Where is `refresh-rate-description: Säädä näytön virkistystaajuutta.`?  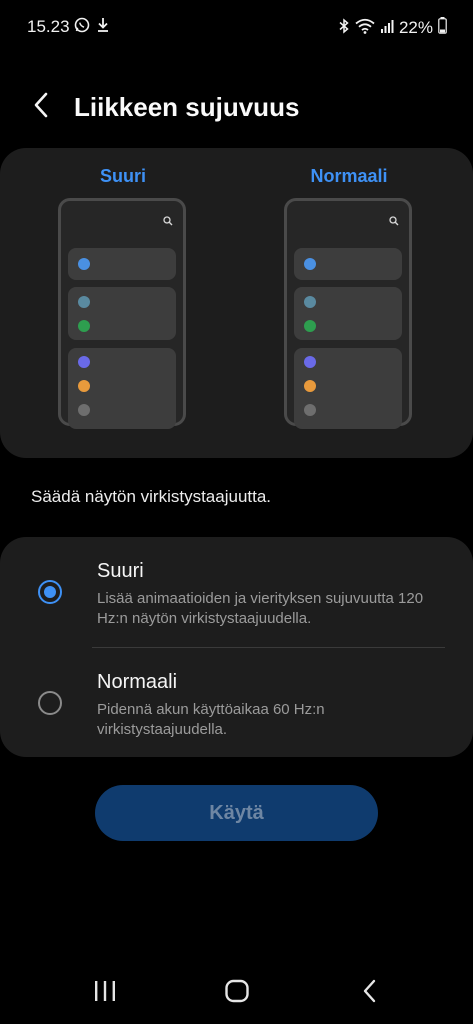 refresh-rate-description: Säädä näytön virkistystaajuutta. is located at coordinates (151, 496).